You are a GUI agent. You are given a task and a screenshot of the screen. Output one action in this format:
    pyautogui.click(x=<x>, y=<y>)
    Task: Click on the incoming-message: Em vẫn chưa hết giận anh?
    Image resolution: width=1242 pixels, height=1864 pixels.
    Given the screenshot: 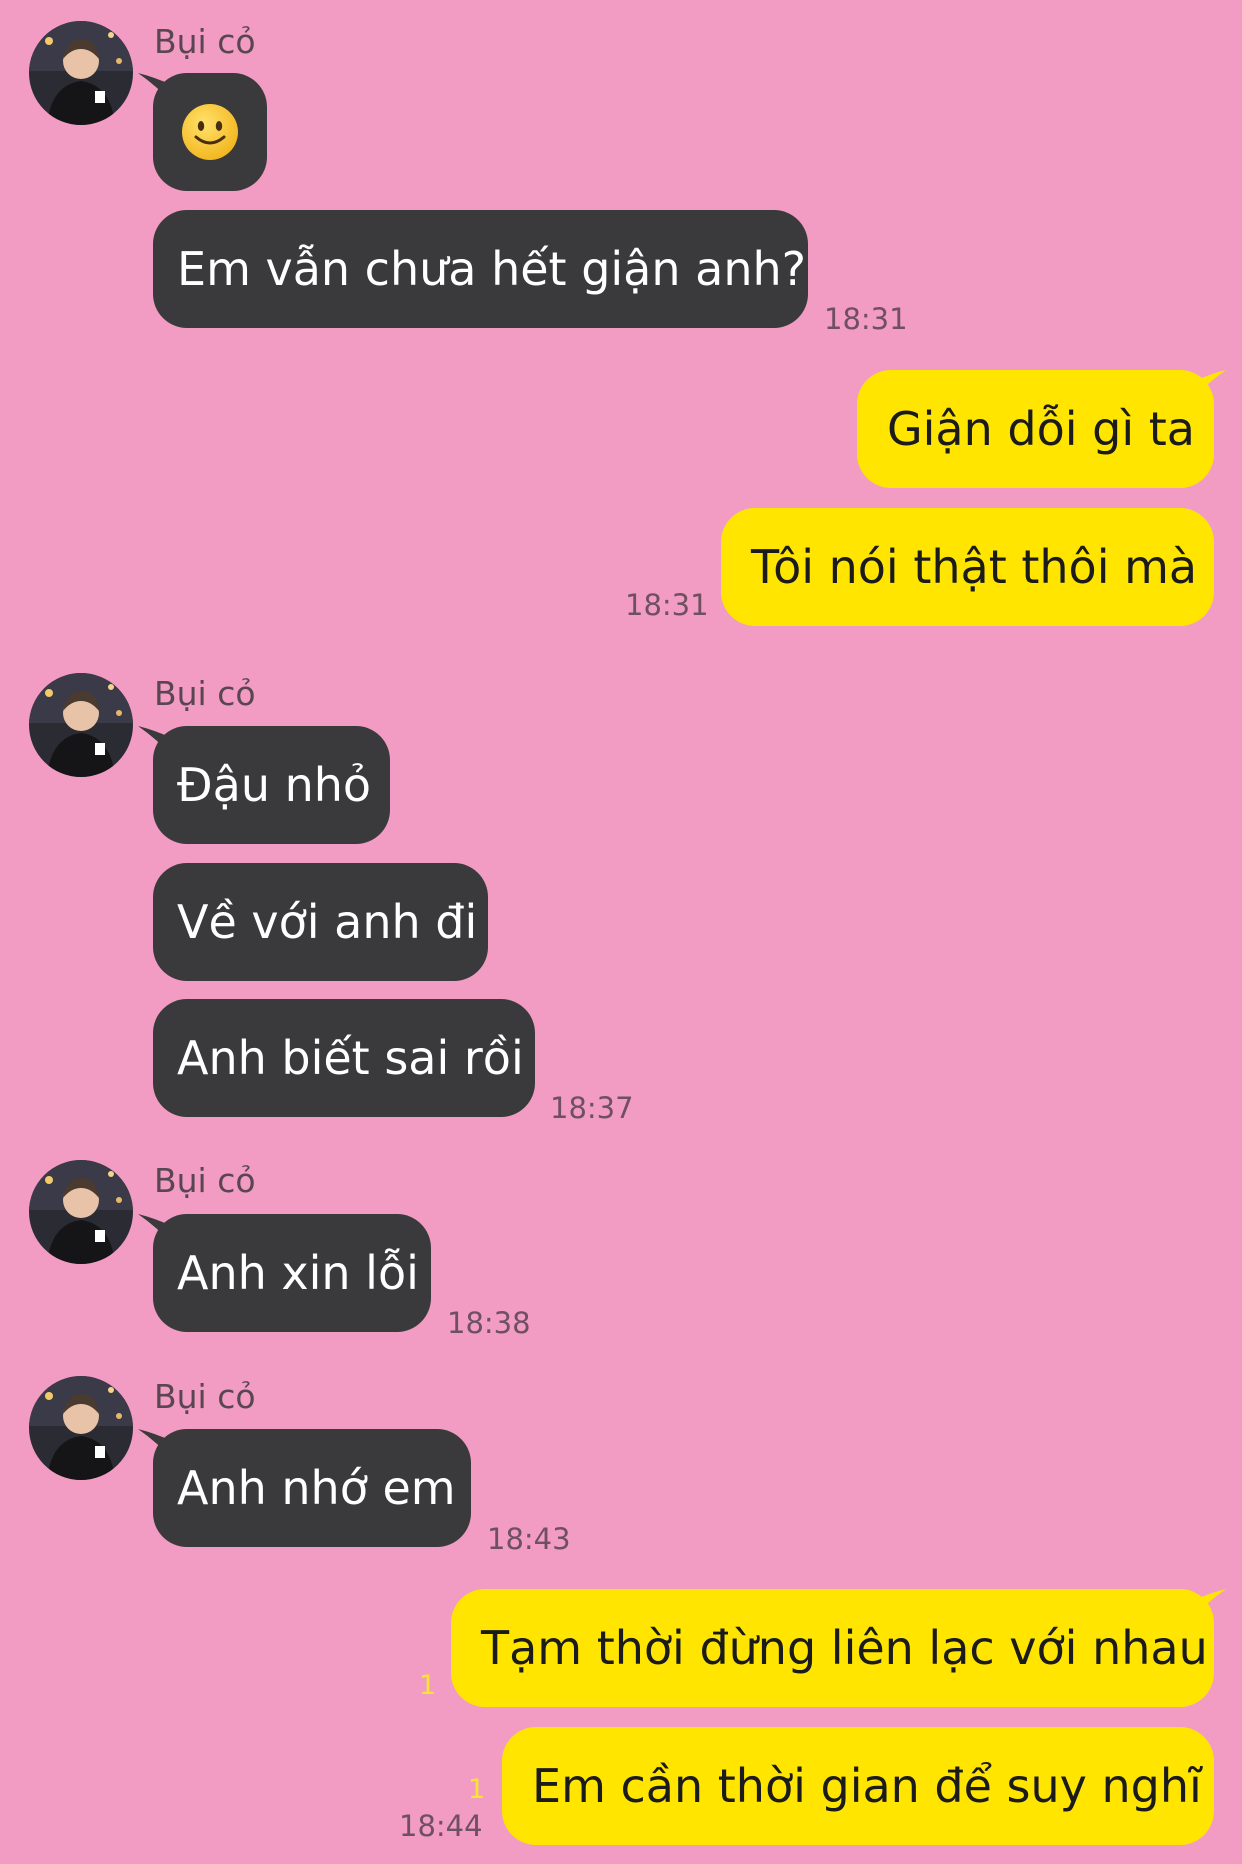 What is the action you would take?
    pyautogui.click(x=480, y=269)
    